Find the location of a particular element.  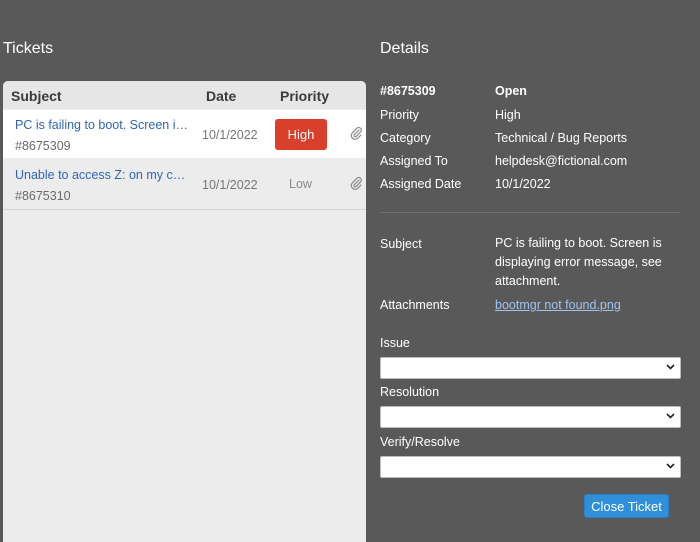

attachment-link: bootmgr not found.png is located at coordinates (558, 305).